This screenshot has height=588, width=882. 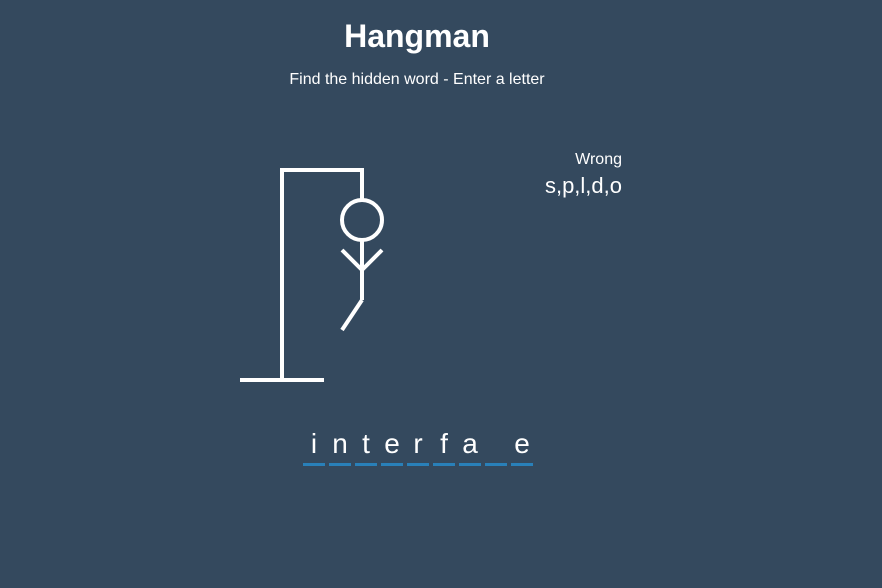 I want to click on word-letter: t, so click(x=366, y=446).